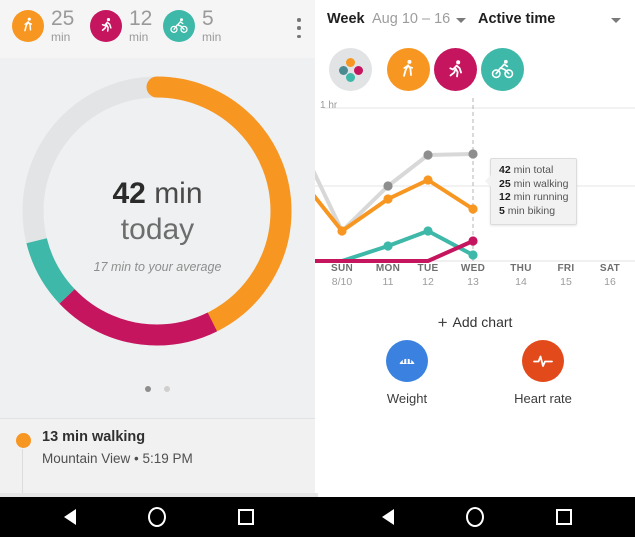  What do you see at coordinates (543, 398) in the screenshot?
I see `shortcut-heart-rate-label: Heart rate` at bounding box center [543, 398].